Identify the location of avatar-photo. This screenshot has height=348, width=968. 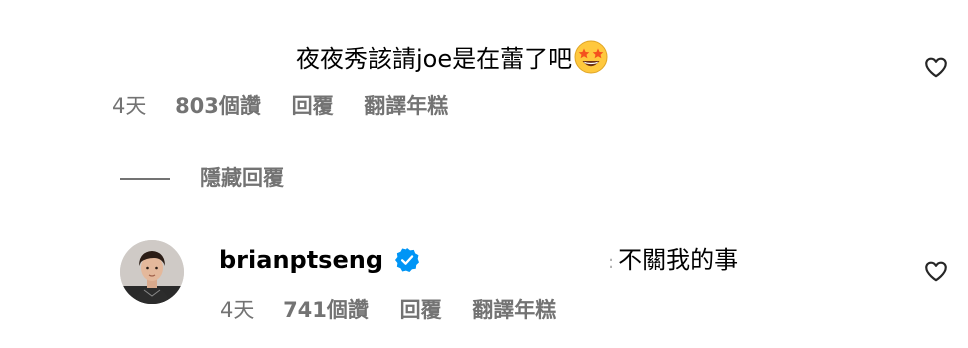
(152, 272).